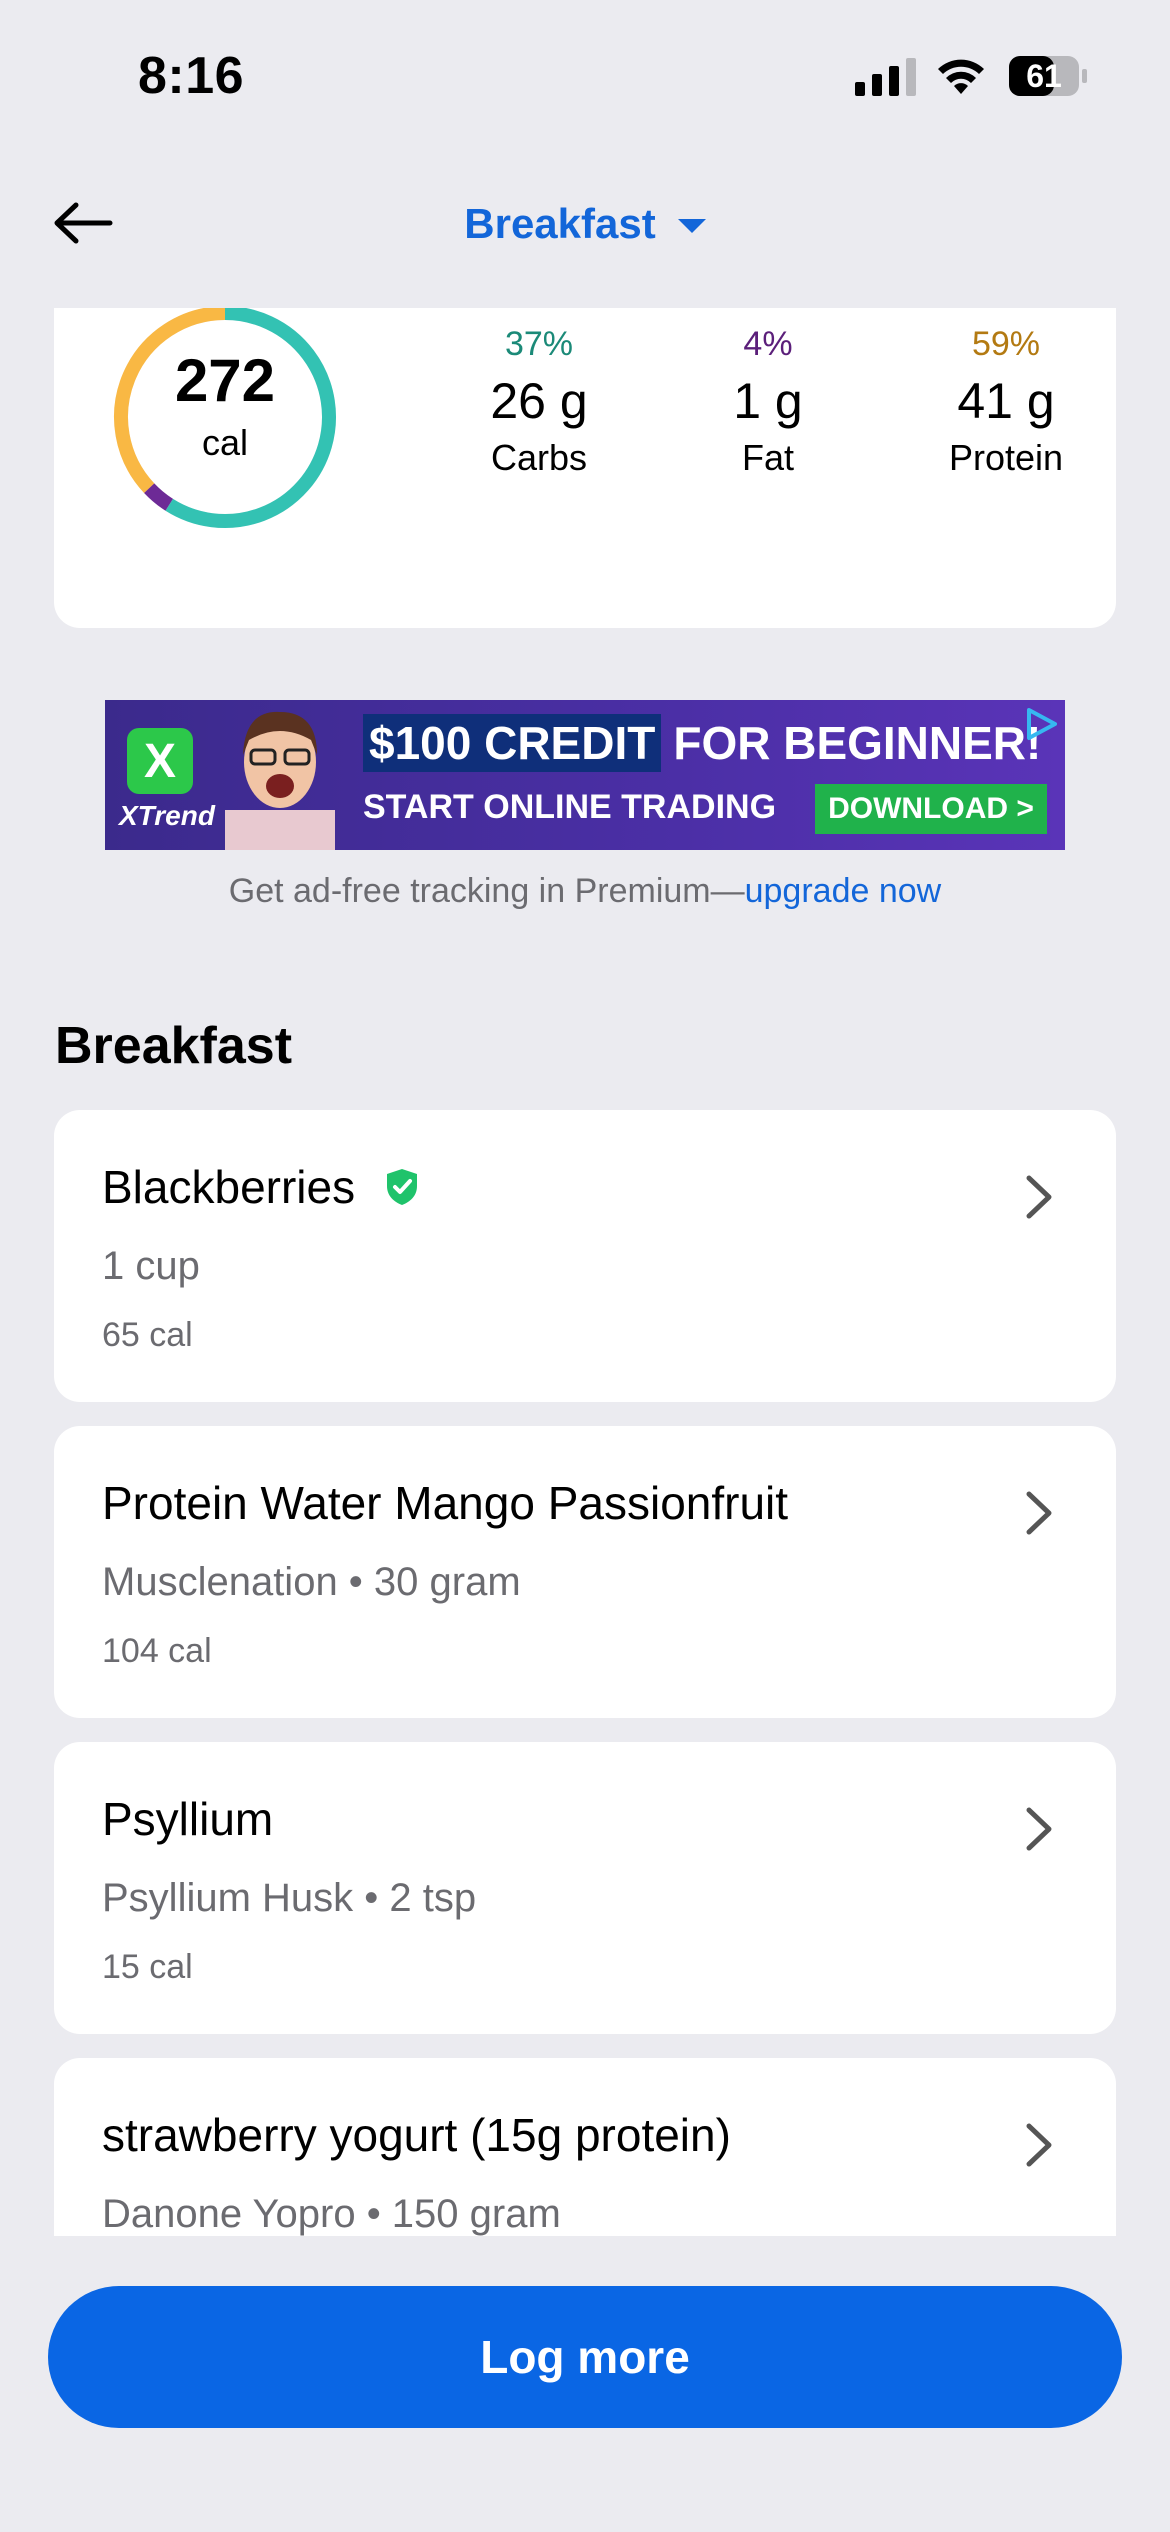 The width and height of the screenshot is (1170, 2532). I want to click on meal-selector: Breakfast, so click(585, 224).